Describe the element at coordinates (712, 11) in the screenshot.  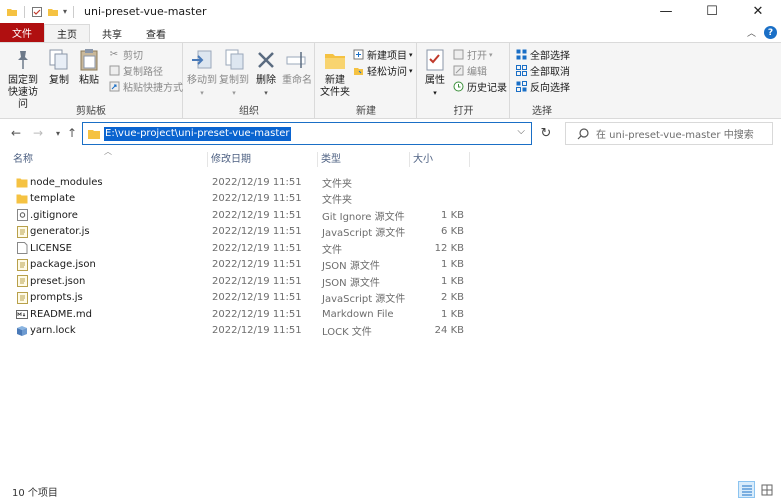
I see `maximize-button: ☐` at that location.